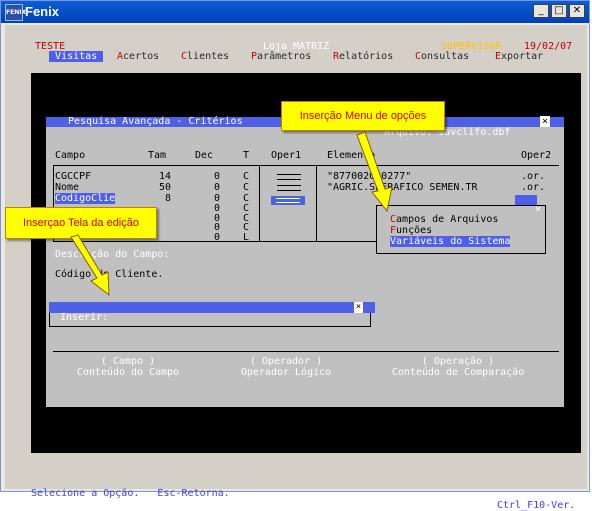  I want to click on col-header-campo: Campo, so click(70, 155).